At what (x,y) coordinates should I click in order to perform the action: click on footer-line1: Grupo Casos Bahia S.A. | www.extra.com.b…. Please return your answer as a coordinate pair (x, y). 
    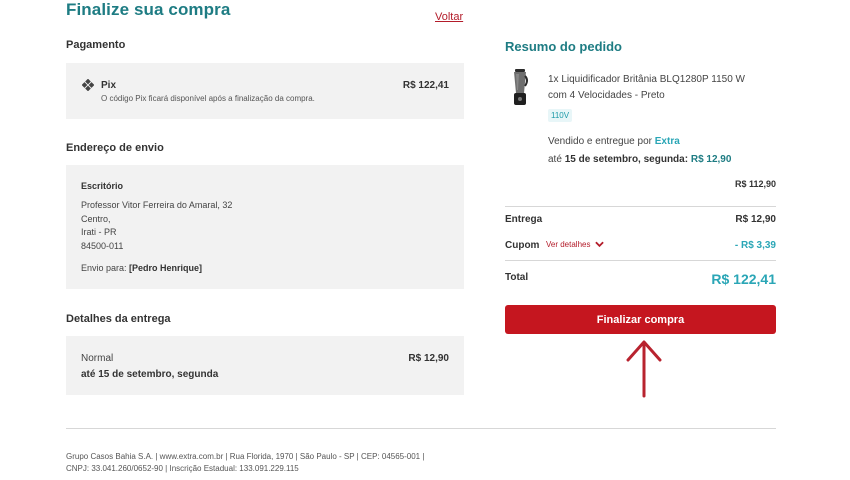
    Looking at the image, I should click on (245, 456).